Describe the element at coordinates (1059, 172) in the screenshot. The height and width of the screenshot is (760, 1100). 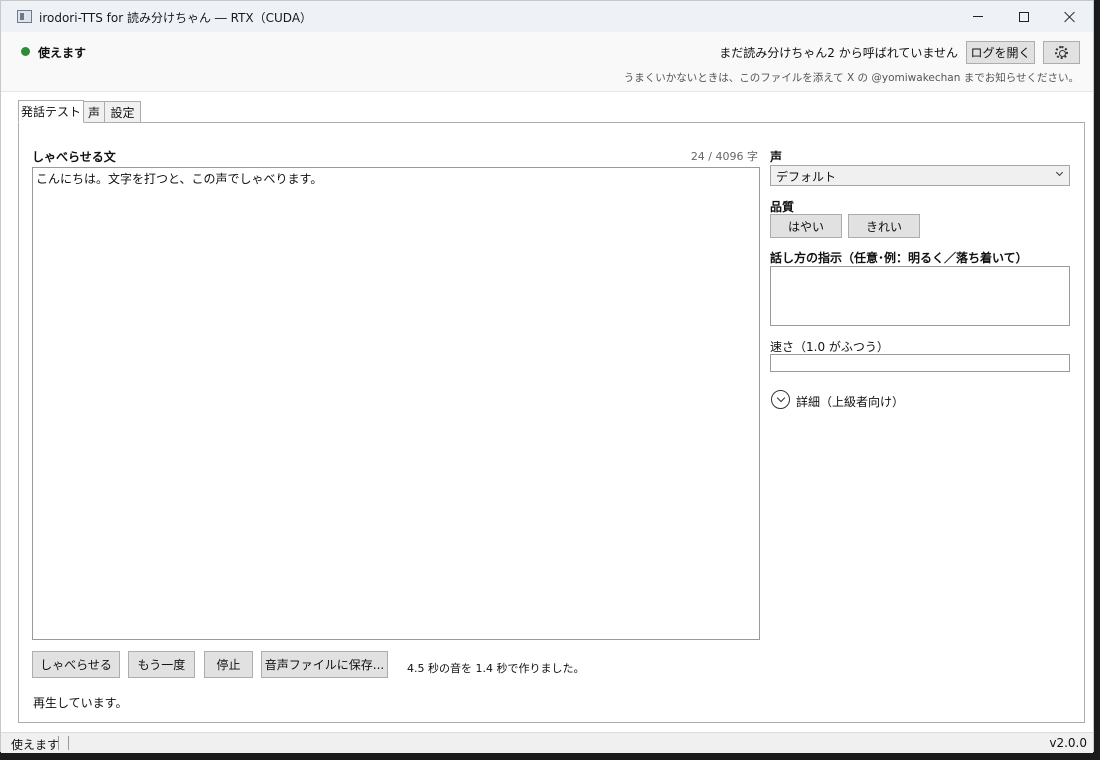
I see `chevron-down-icon` at that location.